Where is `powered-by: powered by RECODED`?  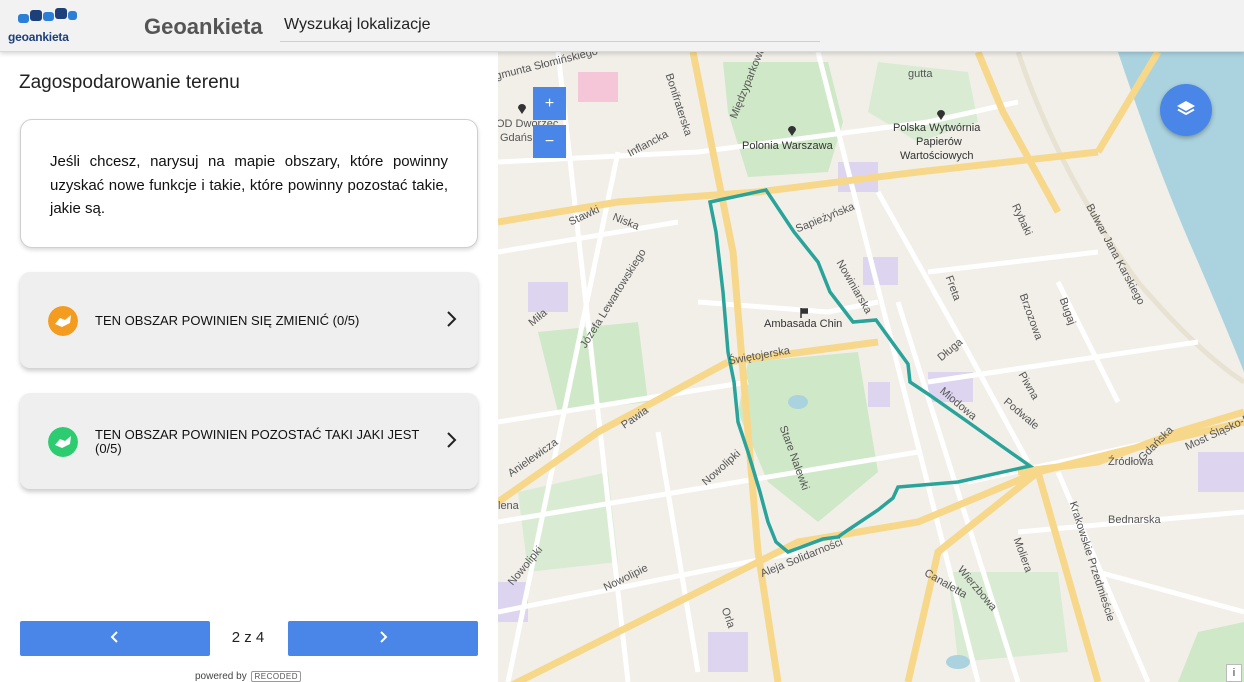
powered-by: powered by RECODED is located at coordinates (248, 676).